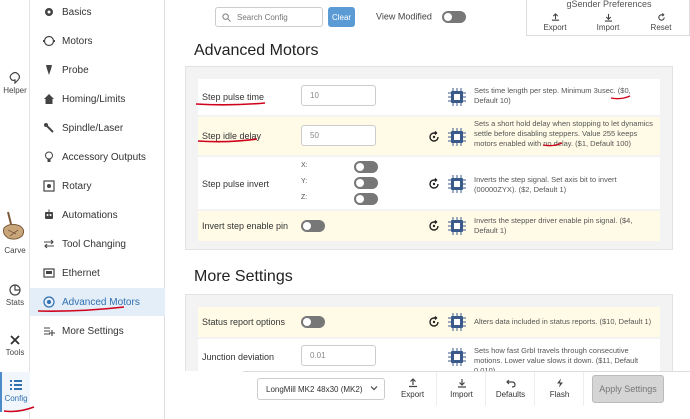 This screenshot has width=690, height=419. What do you see at coordinates (81, 309) in the screenshot?
I see `annotation-underline-advanced-motors` at bounding box center [81, 309].